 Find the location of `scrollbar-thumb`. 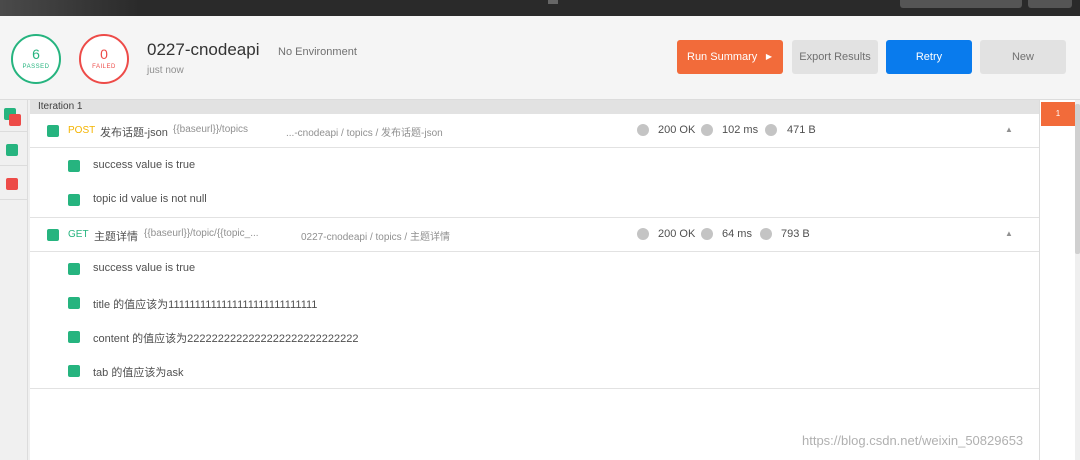

scrollbar-thumb is located at coordinates (1077, 179).